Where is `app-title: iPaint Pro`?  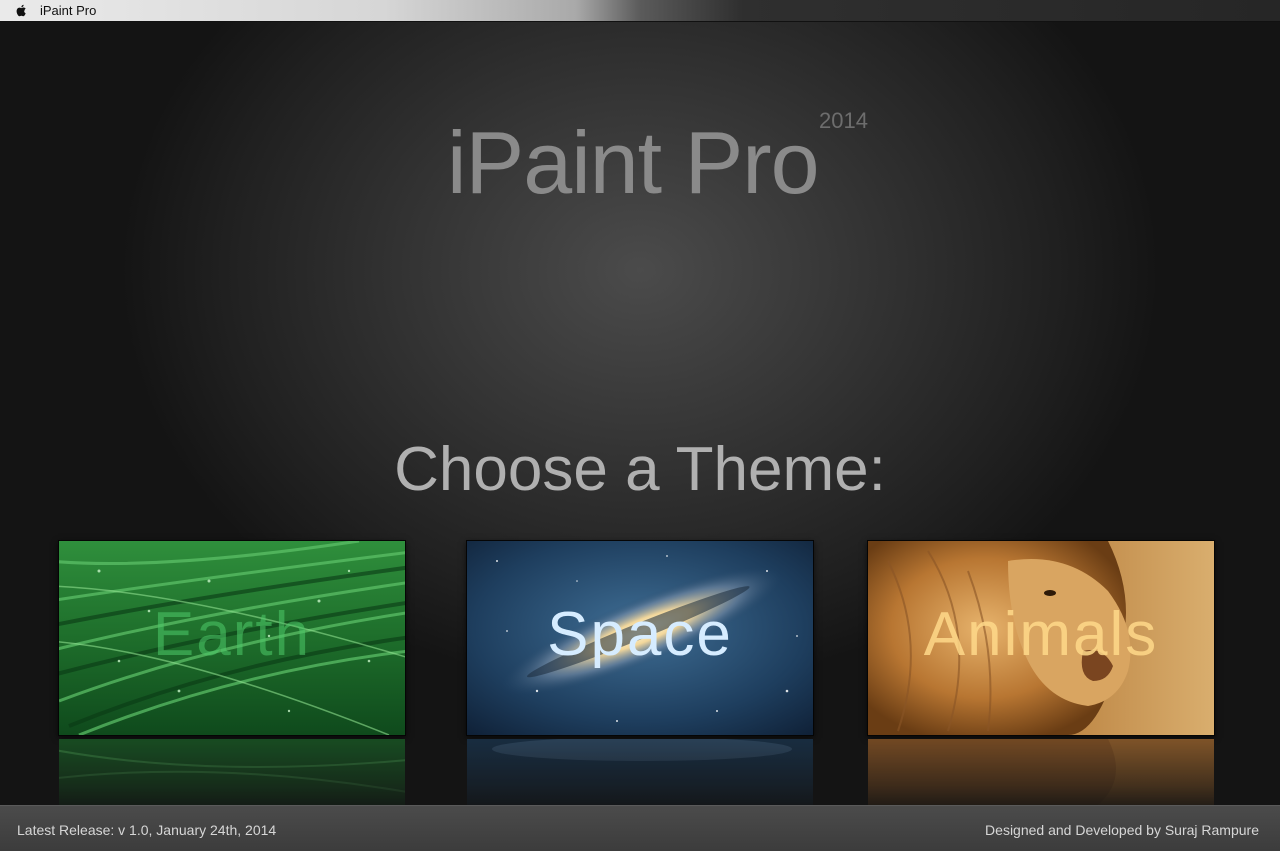 app-title: iPaint Pro is located at coordinates (633, 162).